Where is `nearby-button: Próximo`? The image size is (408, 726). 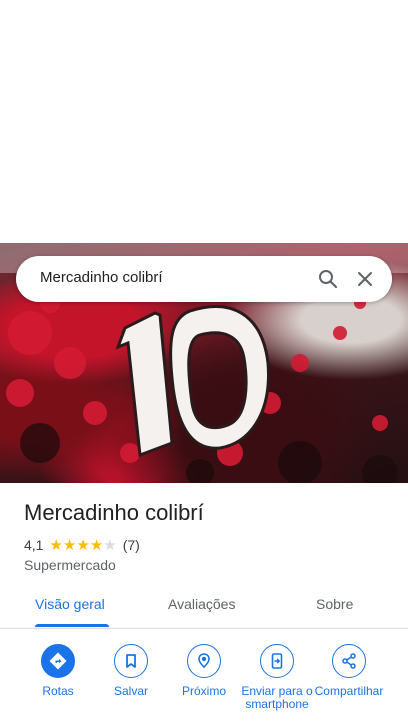 nearby-button: Próximo is located at coordinates (204, 671).